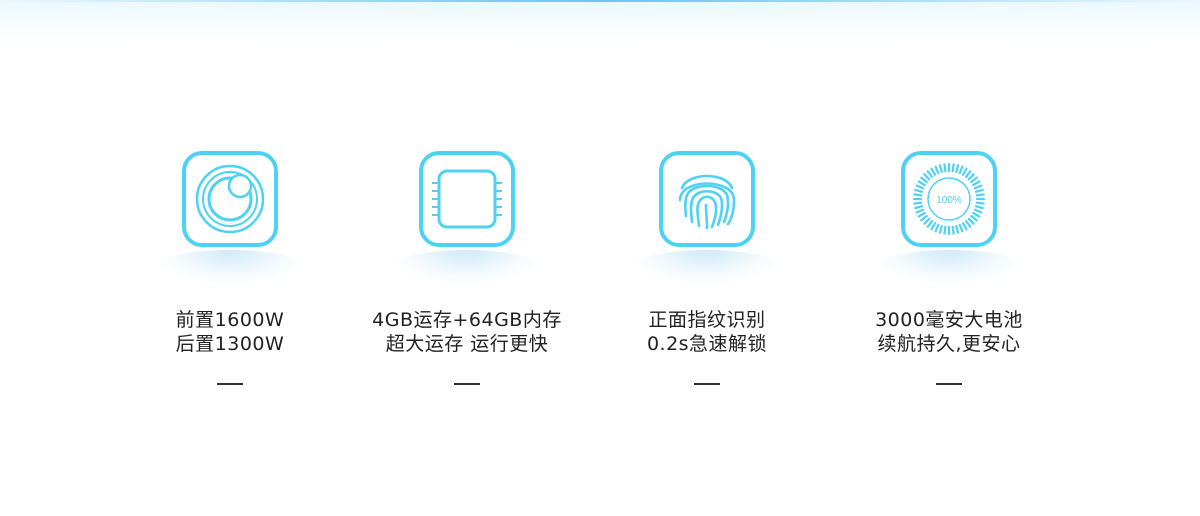 The width and height of the screenshot is (1200, 516). I want to click on feature-fingerprint: 正面指纹识别 0.2s急速解锁, so click(707, 275).